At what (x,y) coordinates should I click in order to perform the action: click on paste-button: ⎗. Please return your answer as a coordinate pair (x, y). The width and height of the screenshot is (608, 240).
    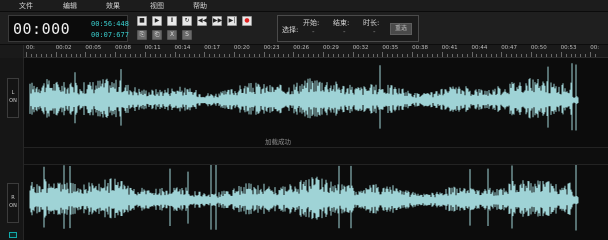
    Looking at the image, I should click on (157, 35).